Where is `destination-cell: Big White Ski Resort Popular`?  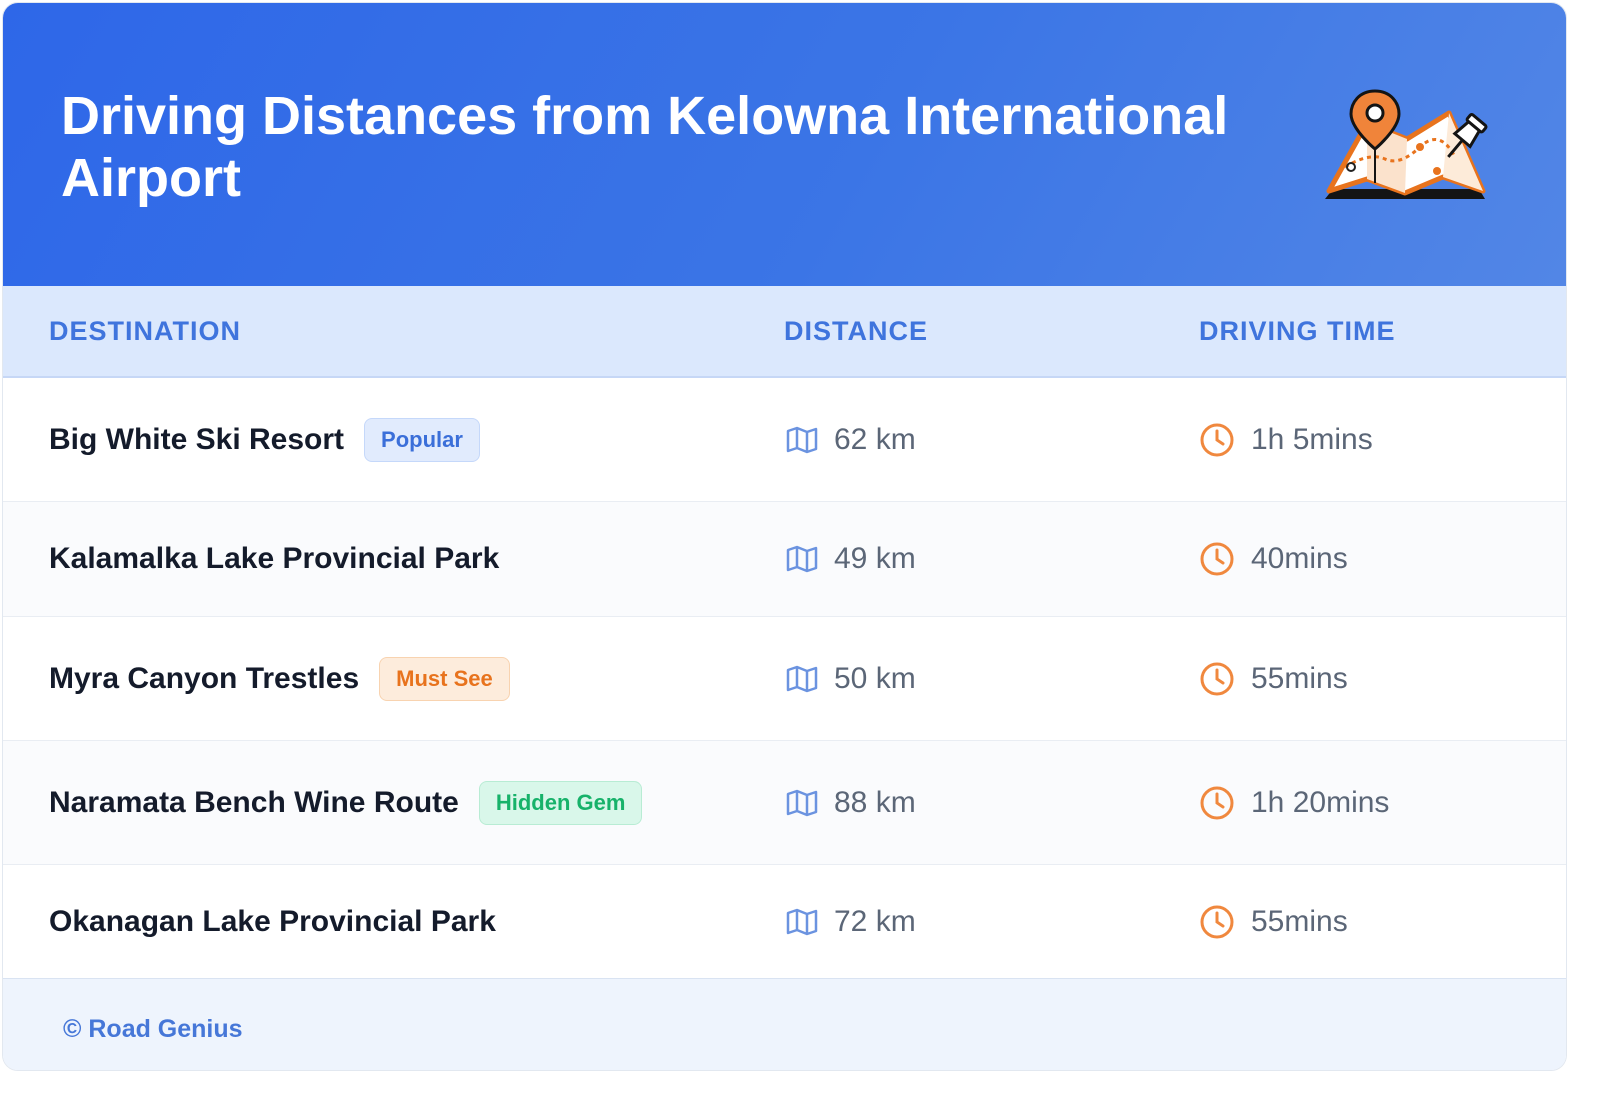
destination-cell: Big White Ski Resort Popular is located at coordinates (264, 439).